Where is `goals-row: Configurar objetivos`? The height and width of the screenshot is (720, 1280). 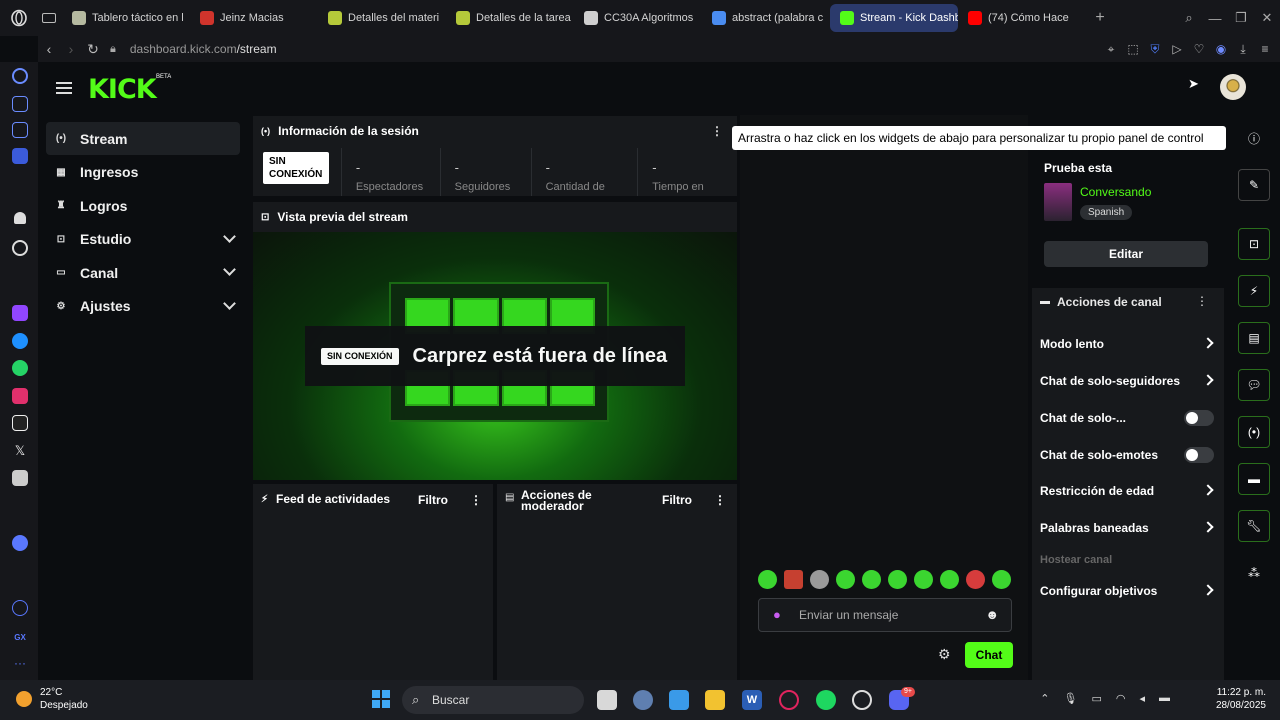 goals-row: Configurar objetivos is located at coordinates (1128, 591).